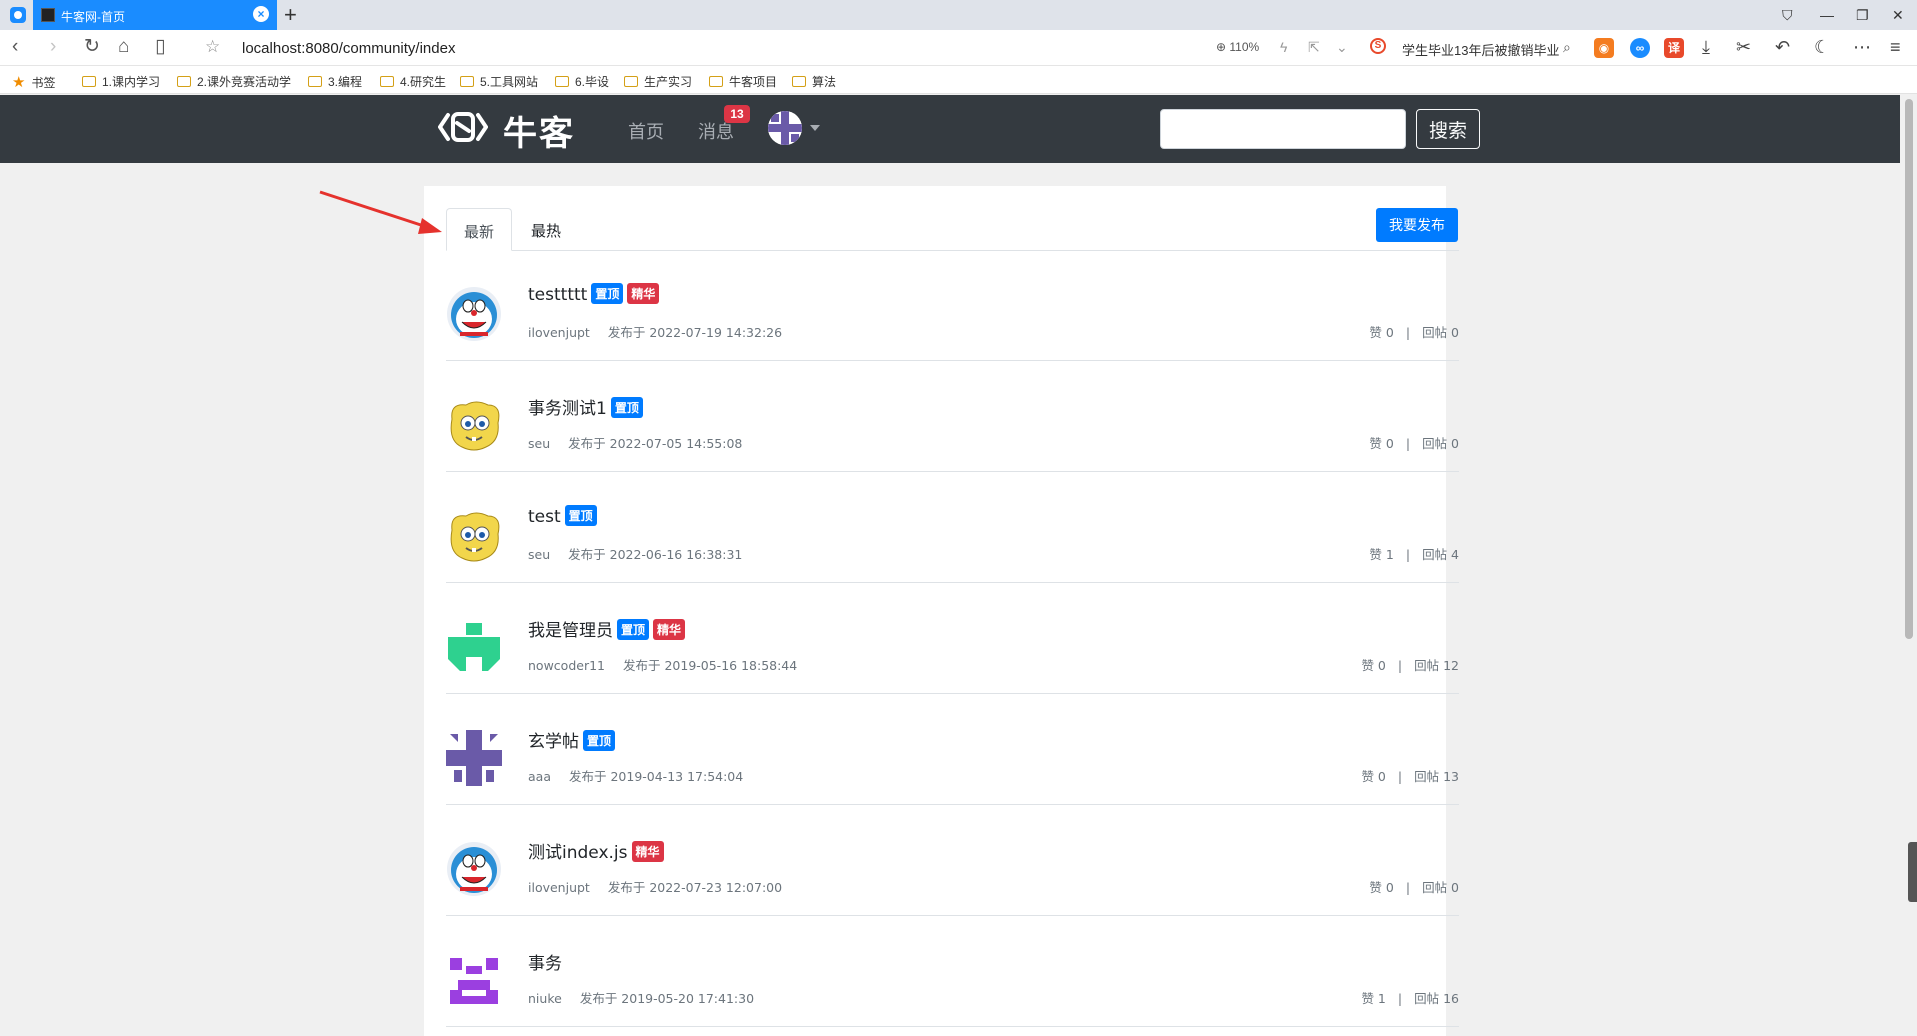  Describe the element at coordinates (567, 409) in the screenshot. I see `post-title-text: 事务测试1` at that location.